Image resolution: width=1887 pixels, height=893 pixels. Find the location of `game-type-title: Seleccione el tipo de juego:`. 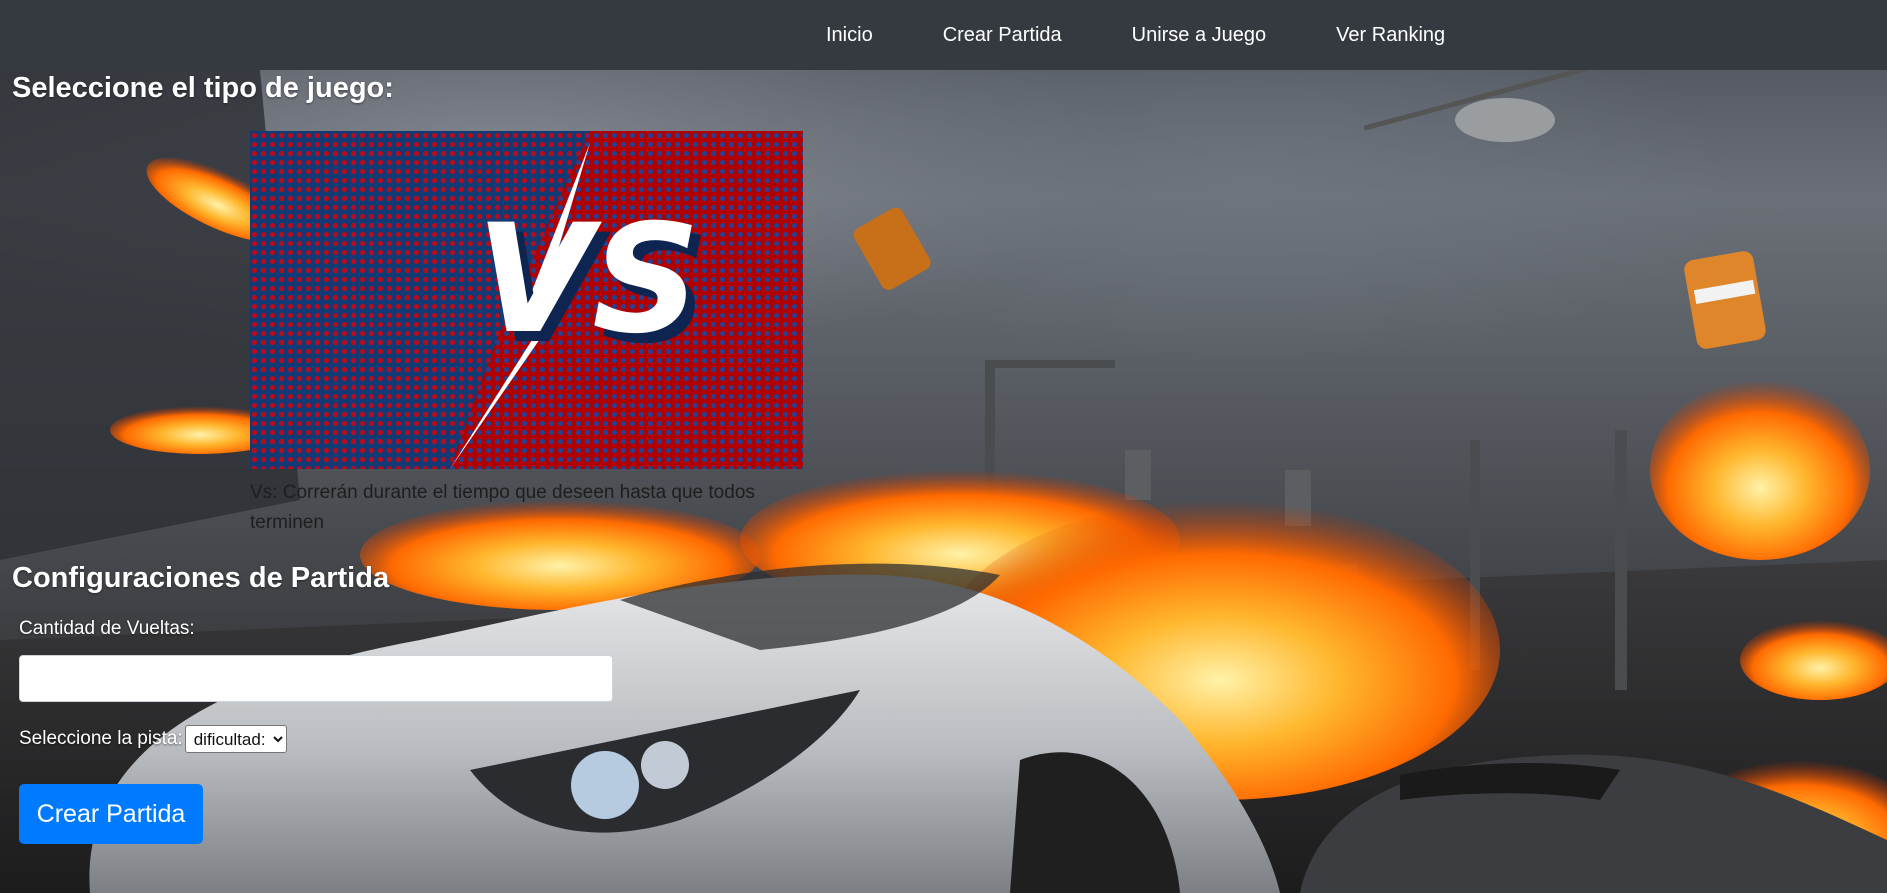

game-type-title: Seleccione el tipo de juego: is located at coordinates (203, 88).